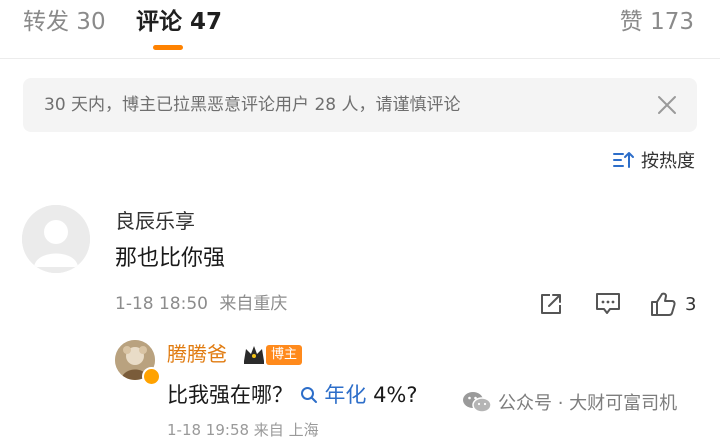  I want to click on verified-badge-icon, so click(151, 376).